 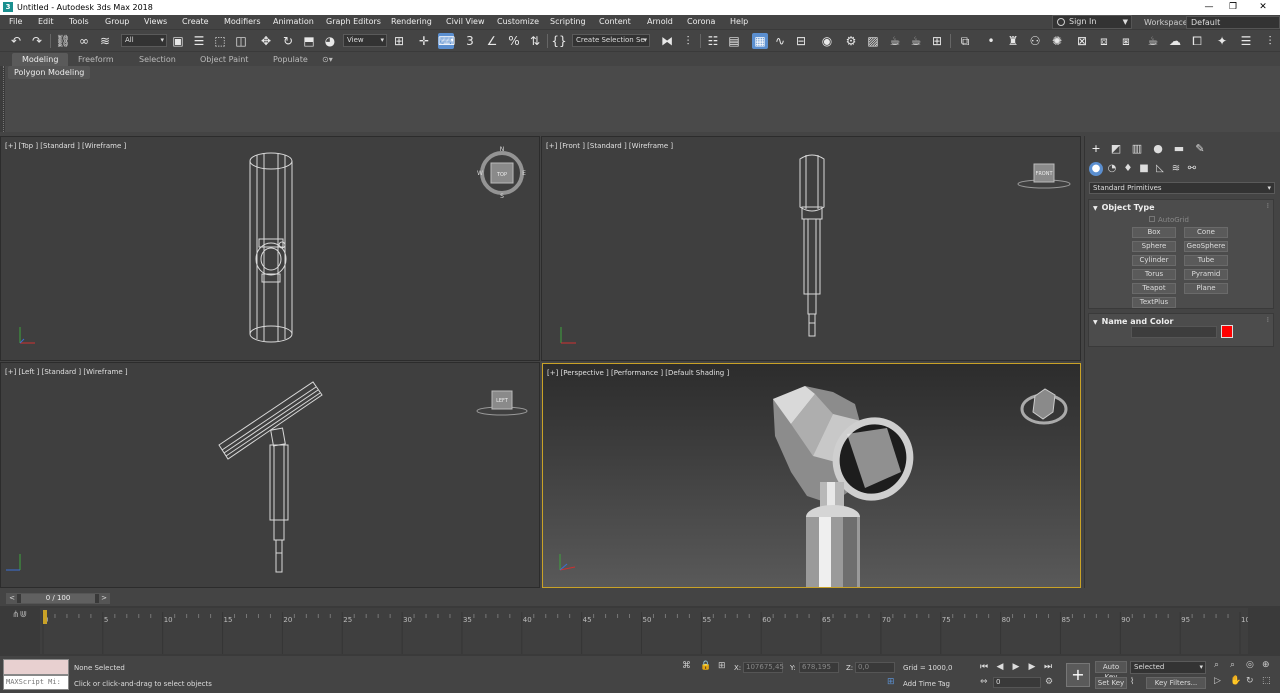 I want to click on space-warps-icon: ≋, so click(x=1176, y=169).